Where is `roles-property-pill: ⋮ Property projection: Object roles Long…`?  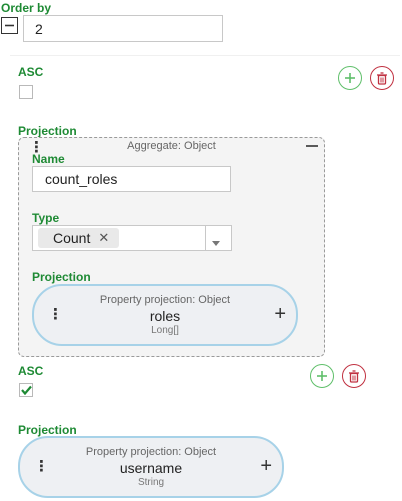 roles-property-pill: ⋮ Property projection: Object roles Long… is located at coordinates (165, 315).